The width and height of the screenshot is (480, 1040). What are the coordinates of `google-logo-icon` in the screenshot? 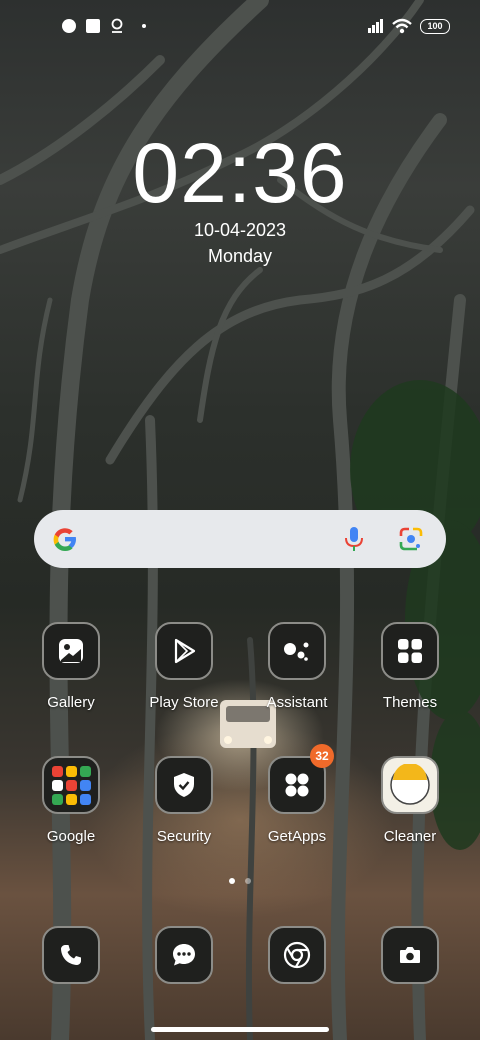 It's located at (64, 539).